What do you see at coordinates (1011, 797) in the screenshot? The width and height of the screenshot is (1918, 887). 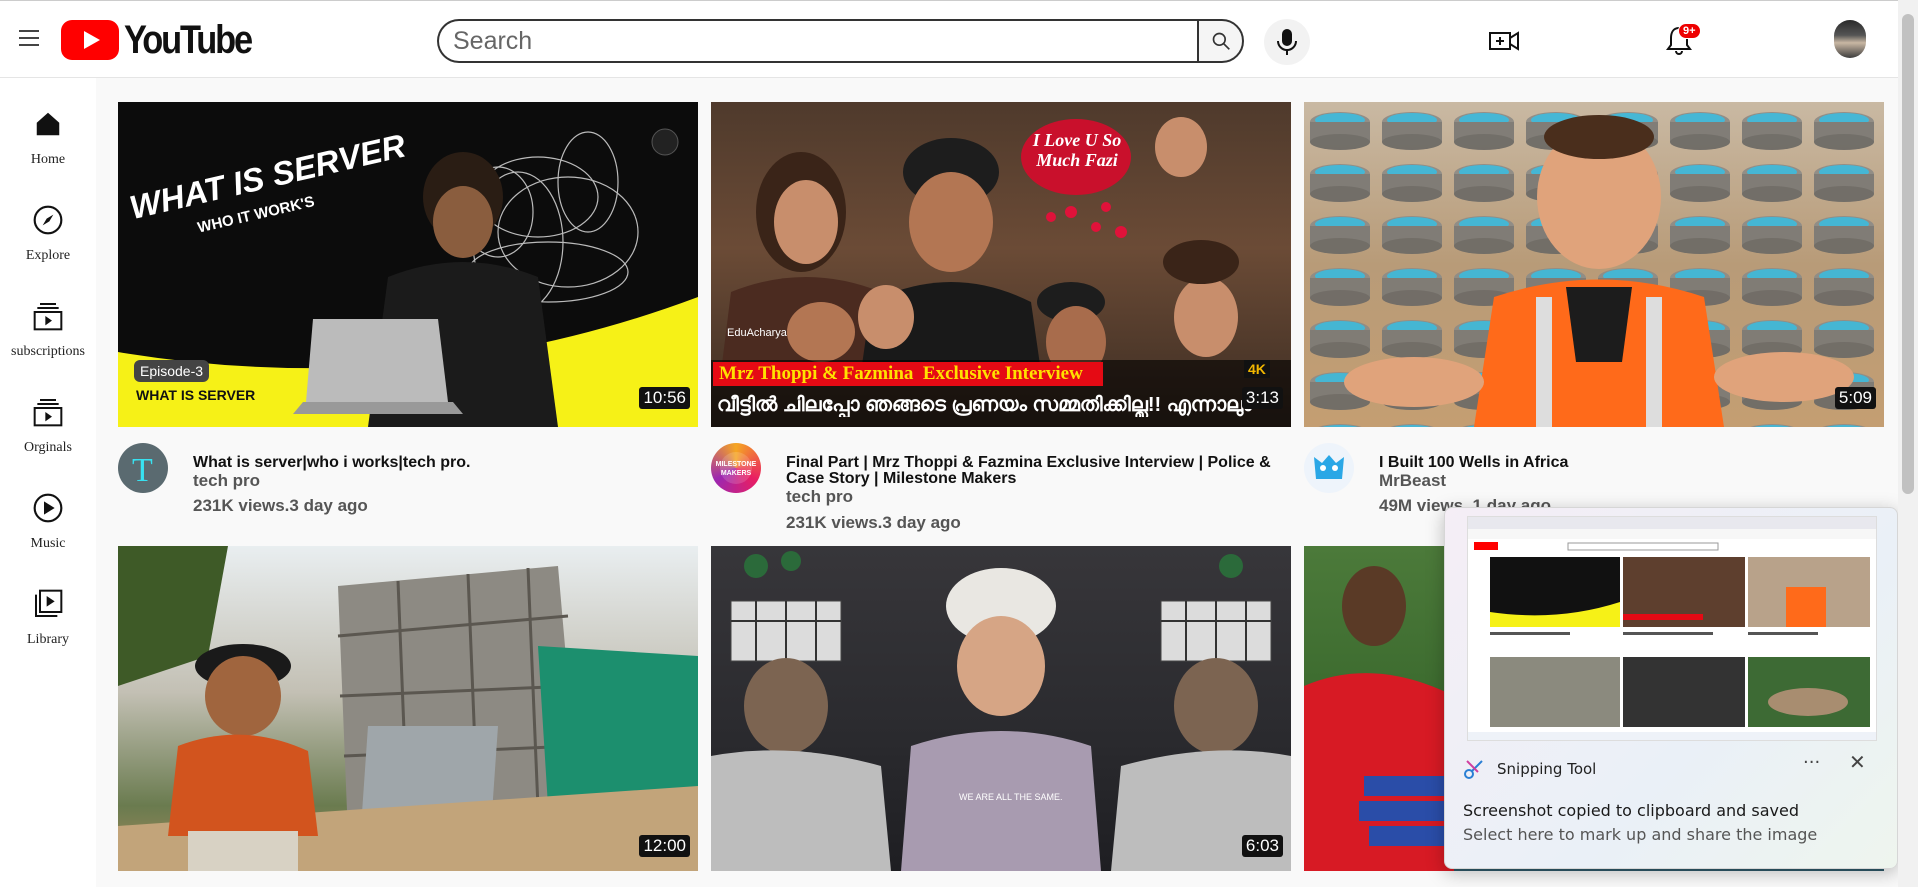 I see `shirt-text: WE ARE ALL THE SAME.` at bounding box center [1011, 797].